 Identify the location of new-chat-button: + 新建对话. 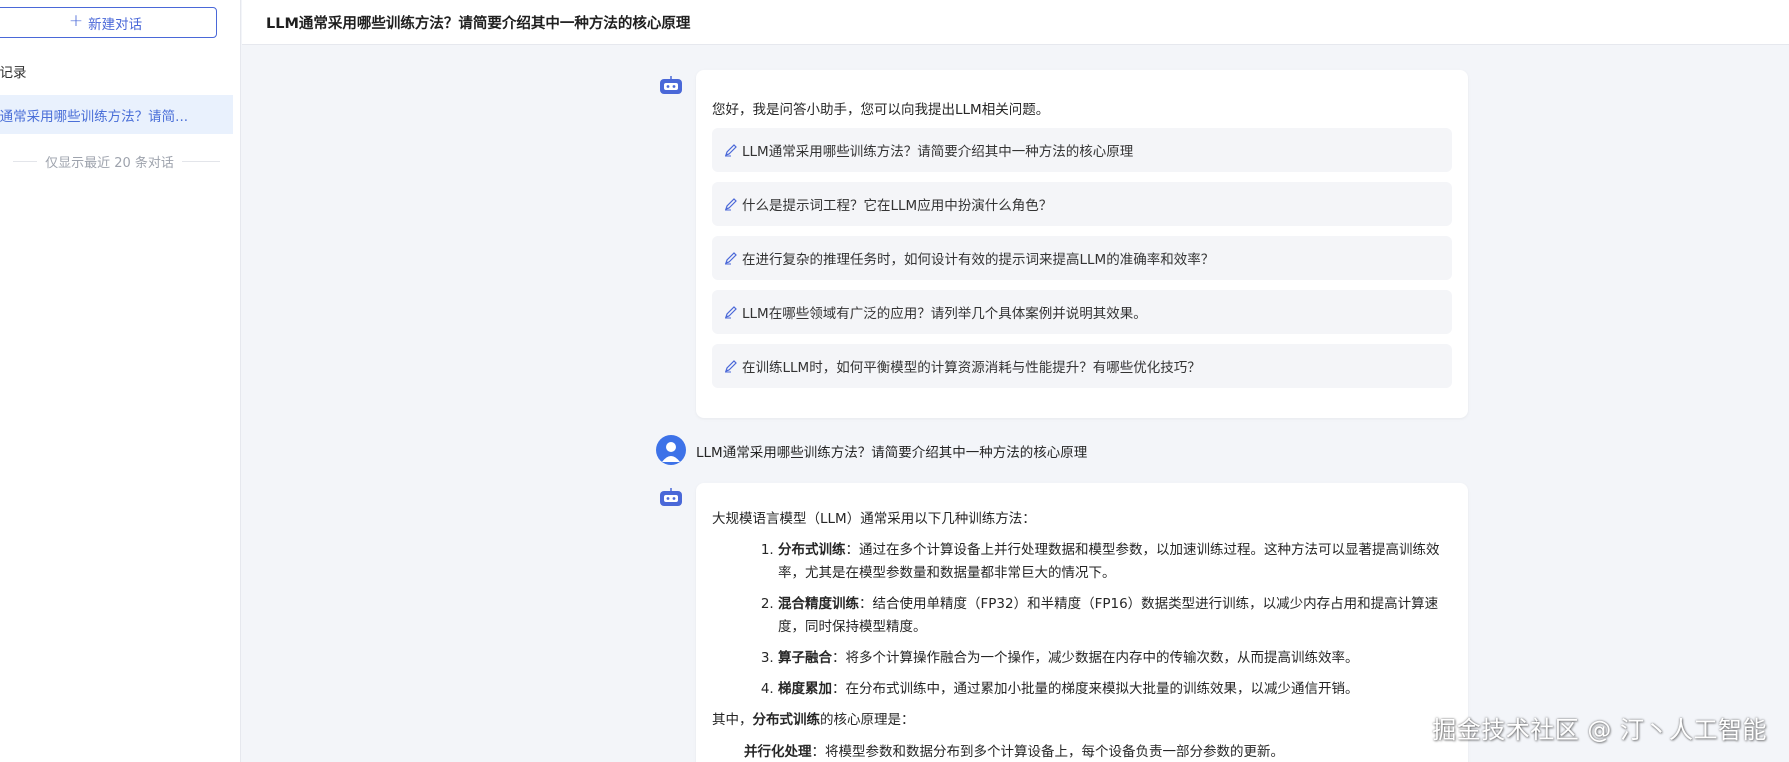
(108, 22).